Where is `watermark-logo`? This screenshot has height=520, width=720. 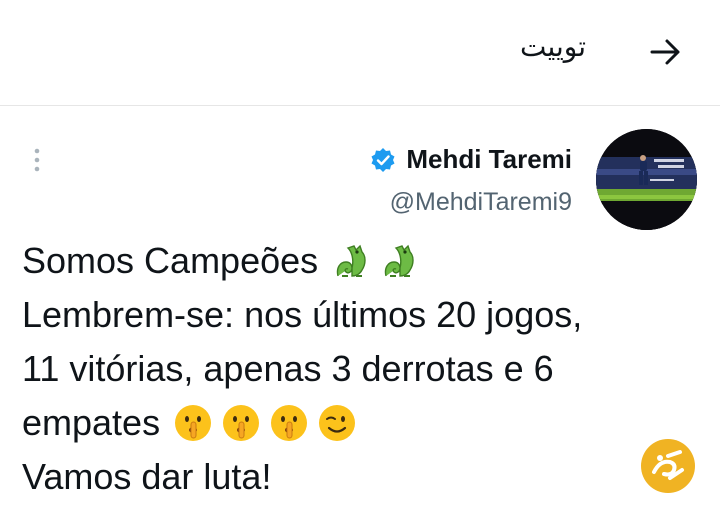
watermark-logo is located at coordinates (668, 466).